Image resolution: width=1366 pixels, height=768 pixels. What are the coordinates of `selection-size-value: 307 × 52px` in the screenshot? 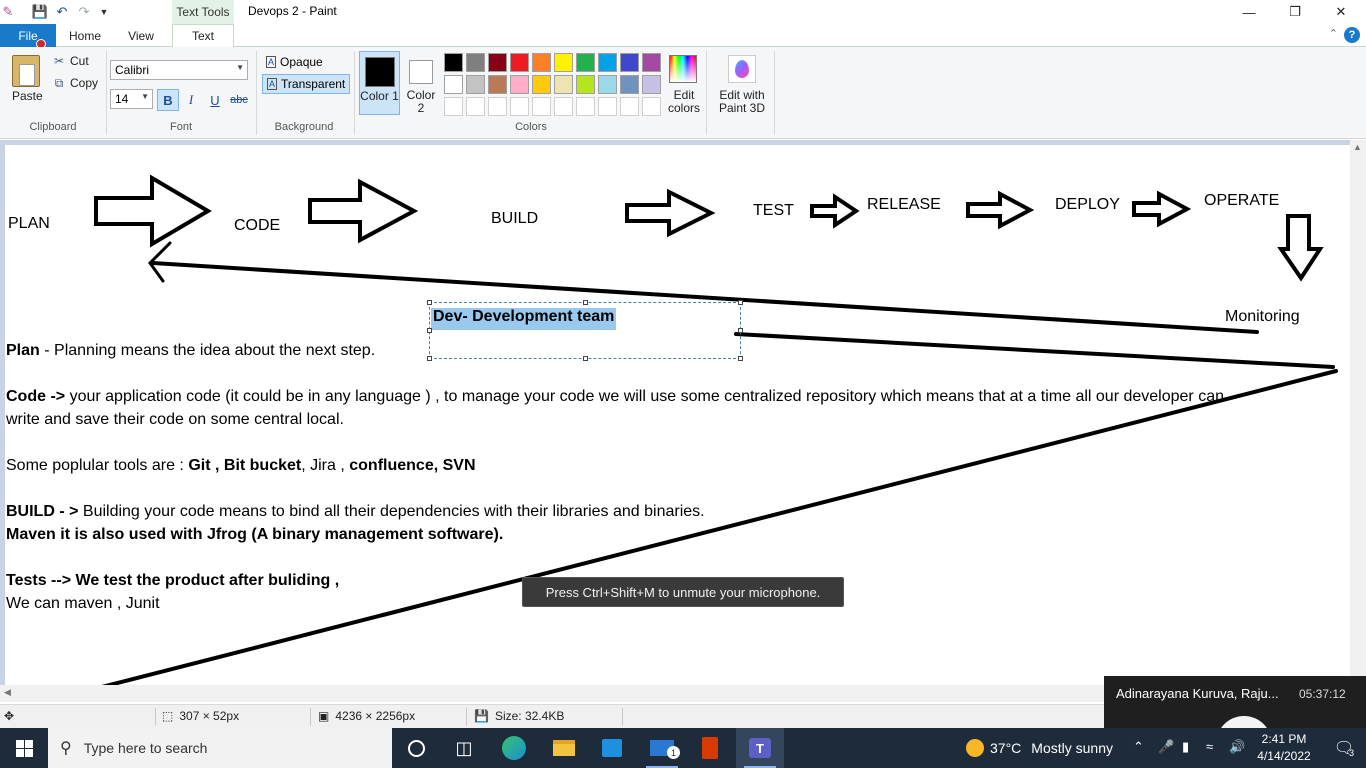 It's located at (209, 716).